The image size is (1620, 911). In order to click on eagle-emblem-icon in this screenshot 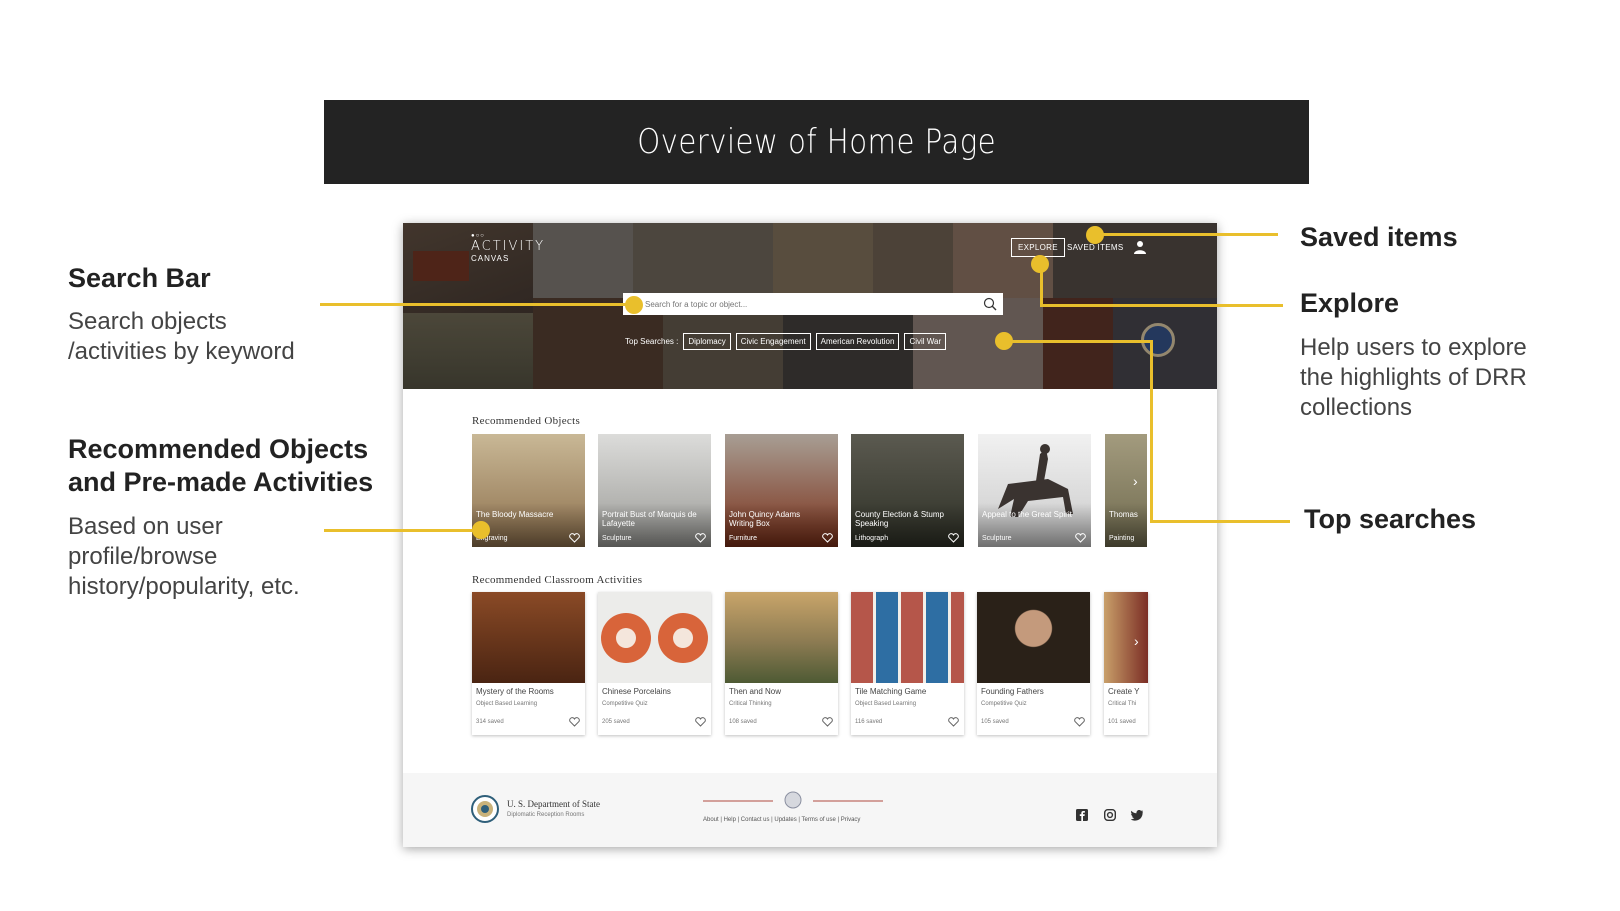, I will do `click(793, 800)`.